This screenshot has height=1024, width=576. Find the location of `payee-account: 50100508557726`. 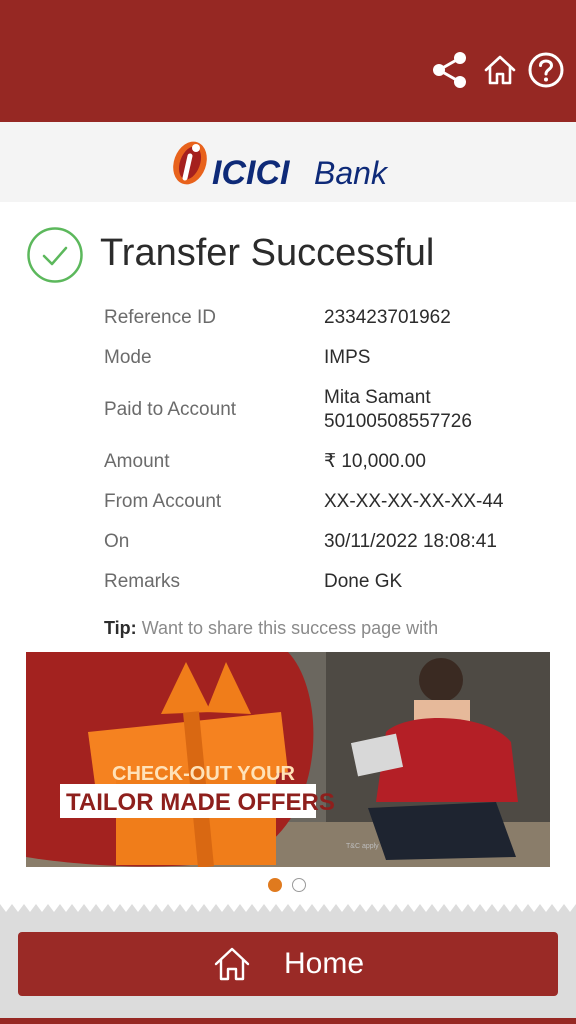

payee-account: 50100508557726 is located at coordinates (398, 421).